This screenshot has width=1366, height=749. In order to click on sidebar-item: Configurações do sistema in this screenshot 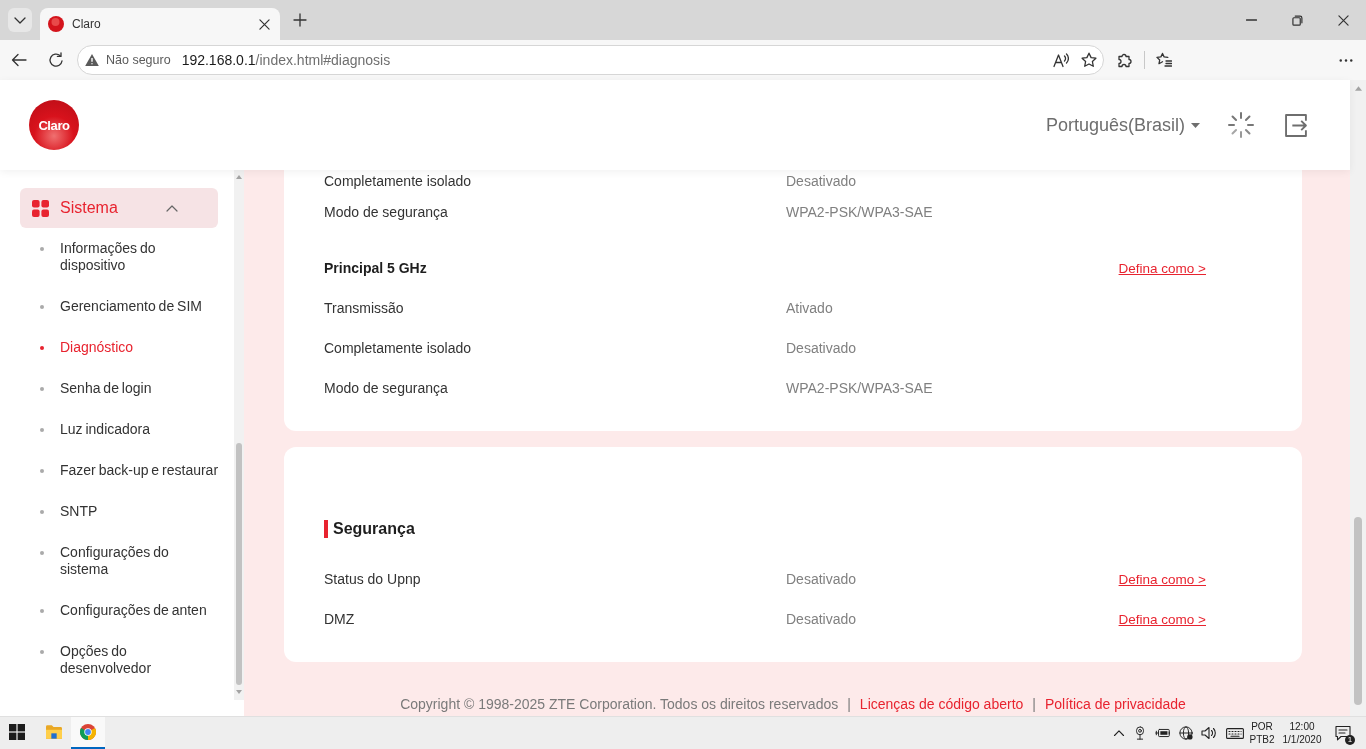, I will do `click(132, 561)`.